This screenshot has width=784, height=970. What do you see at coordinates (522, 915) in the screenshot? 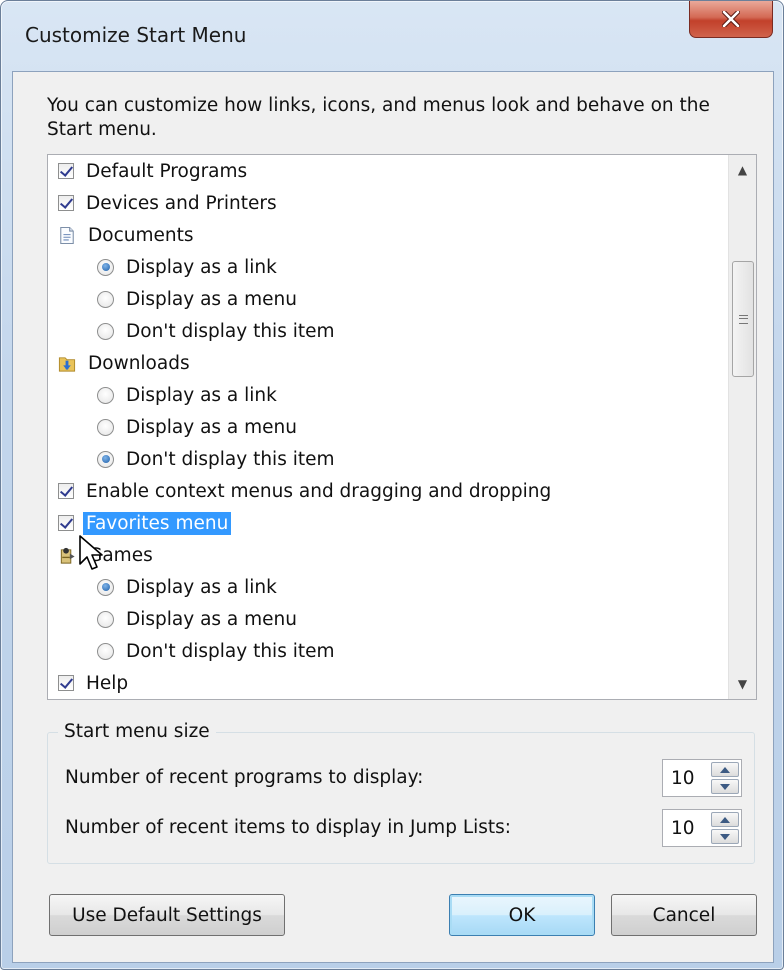
I see `ok-button: OK` at bounding box center [522, 915].